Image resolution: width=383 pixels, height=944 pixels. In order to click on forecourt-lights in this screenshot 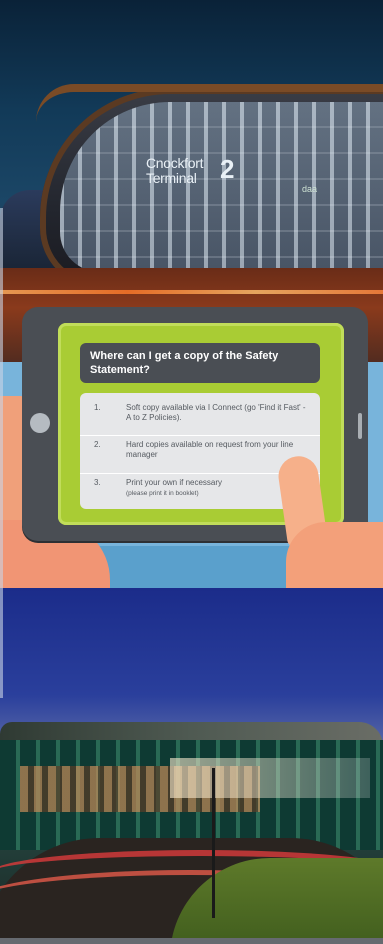, I will do `click(191, 292)`.